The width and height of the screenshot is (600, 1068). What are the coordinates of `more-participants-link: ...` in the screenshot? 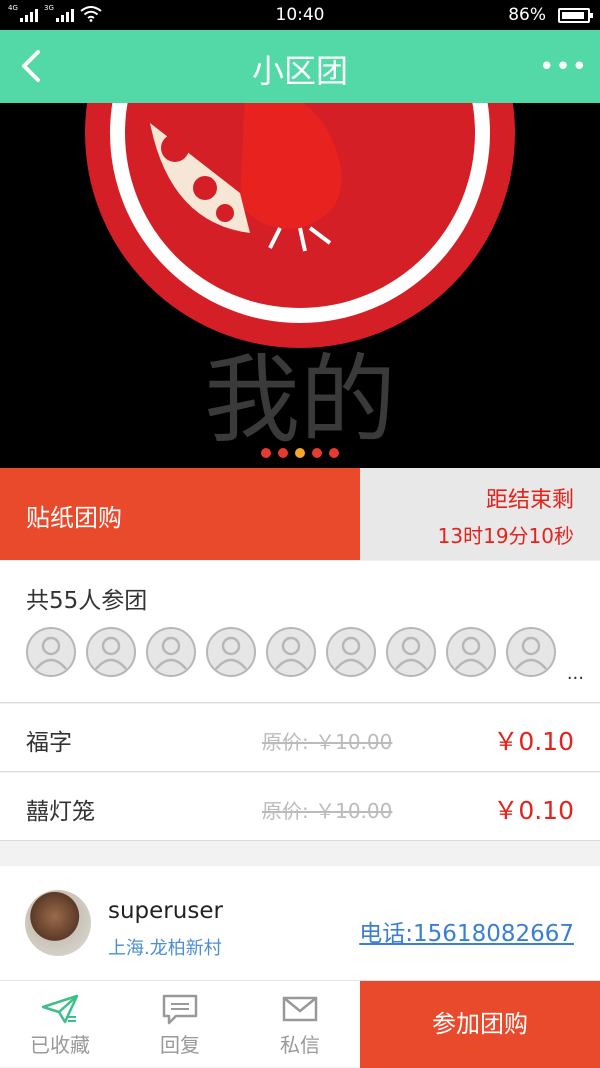 It's located at (575, 673).